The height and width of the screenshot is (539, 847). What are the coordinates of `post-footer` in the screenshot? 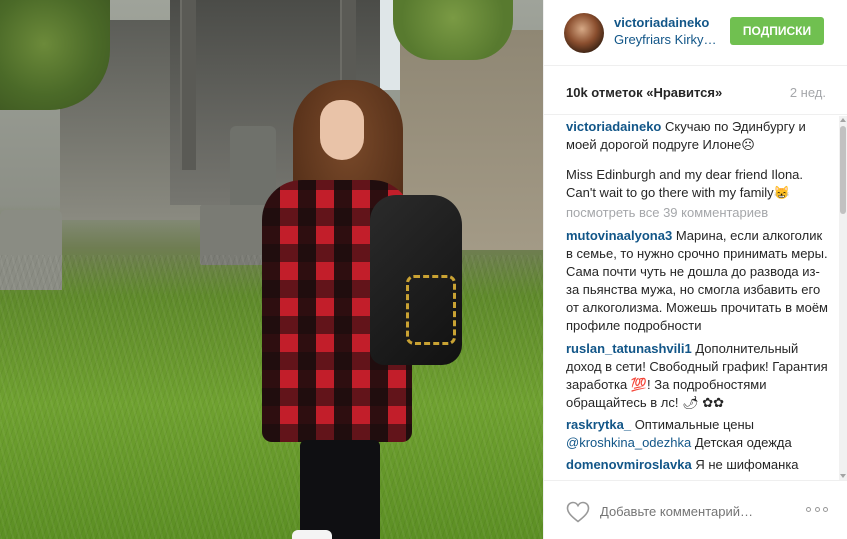 It's located at (695, 509).